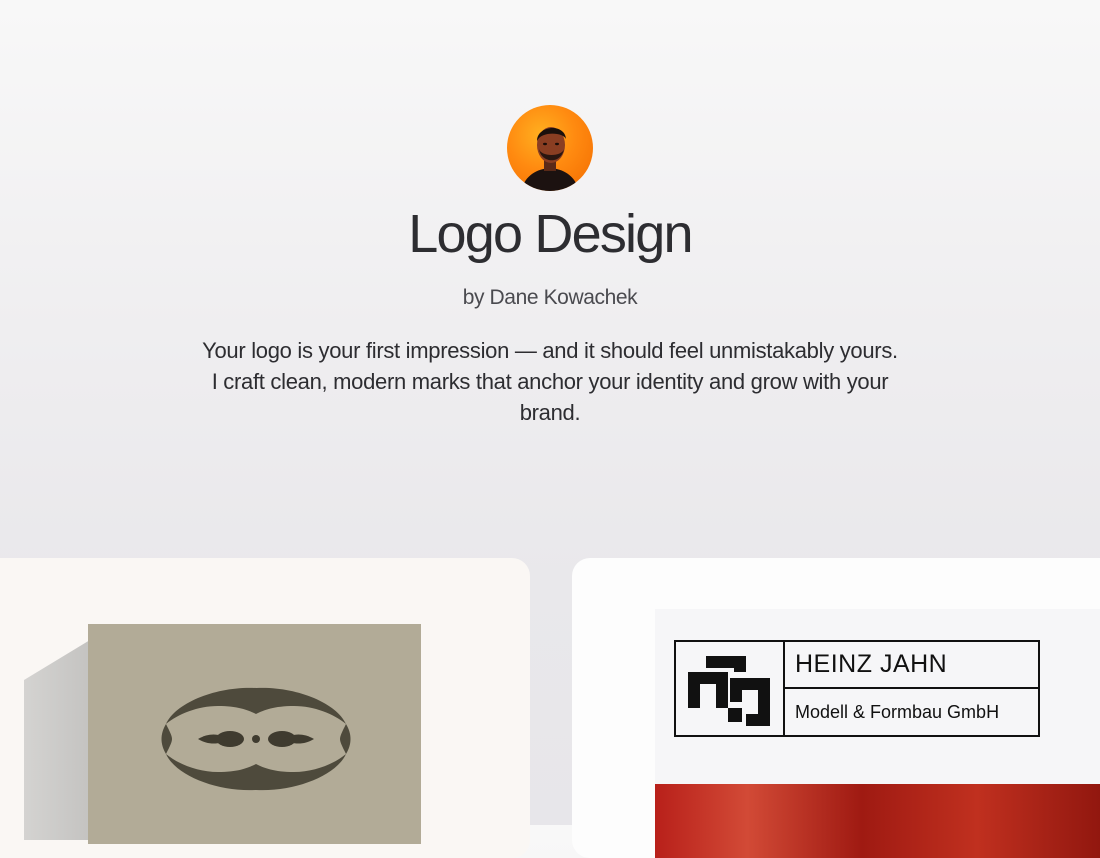 This screenshot has height=858, width=1100. What do you see at coordinates (877, 821) in the screenshot?
I see `red-photo-strip` at bounding box center [877, 821].